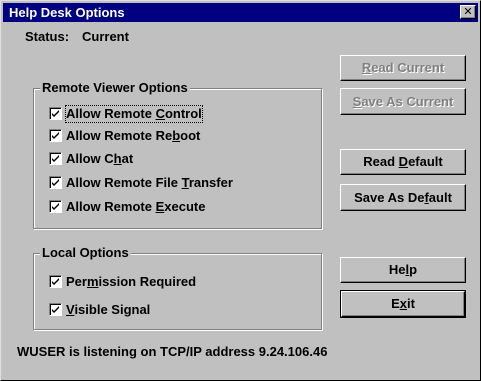  Describe the element at coordinates (403, 304) in the screenshot. I see `exit-button: Exit` at that location.